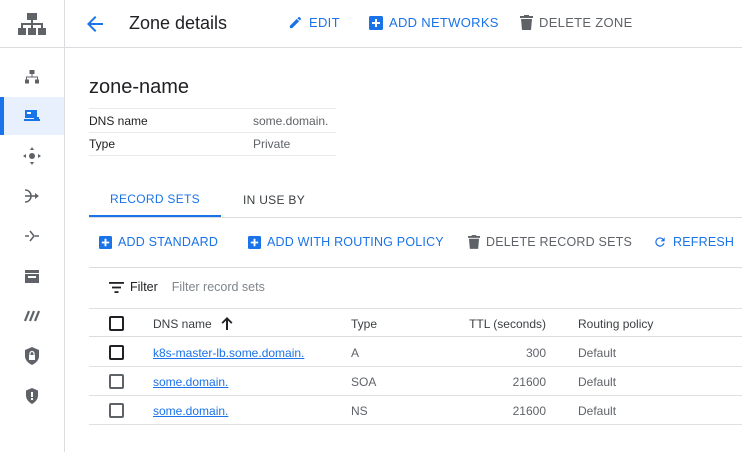  What do you see at coordinates (535, 352) in the screenshot?
I see `ttl-cell: 300` at bounding box center [535, 352].